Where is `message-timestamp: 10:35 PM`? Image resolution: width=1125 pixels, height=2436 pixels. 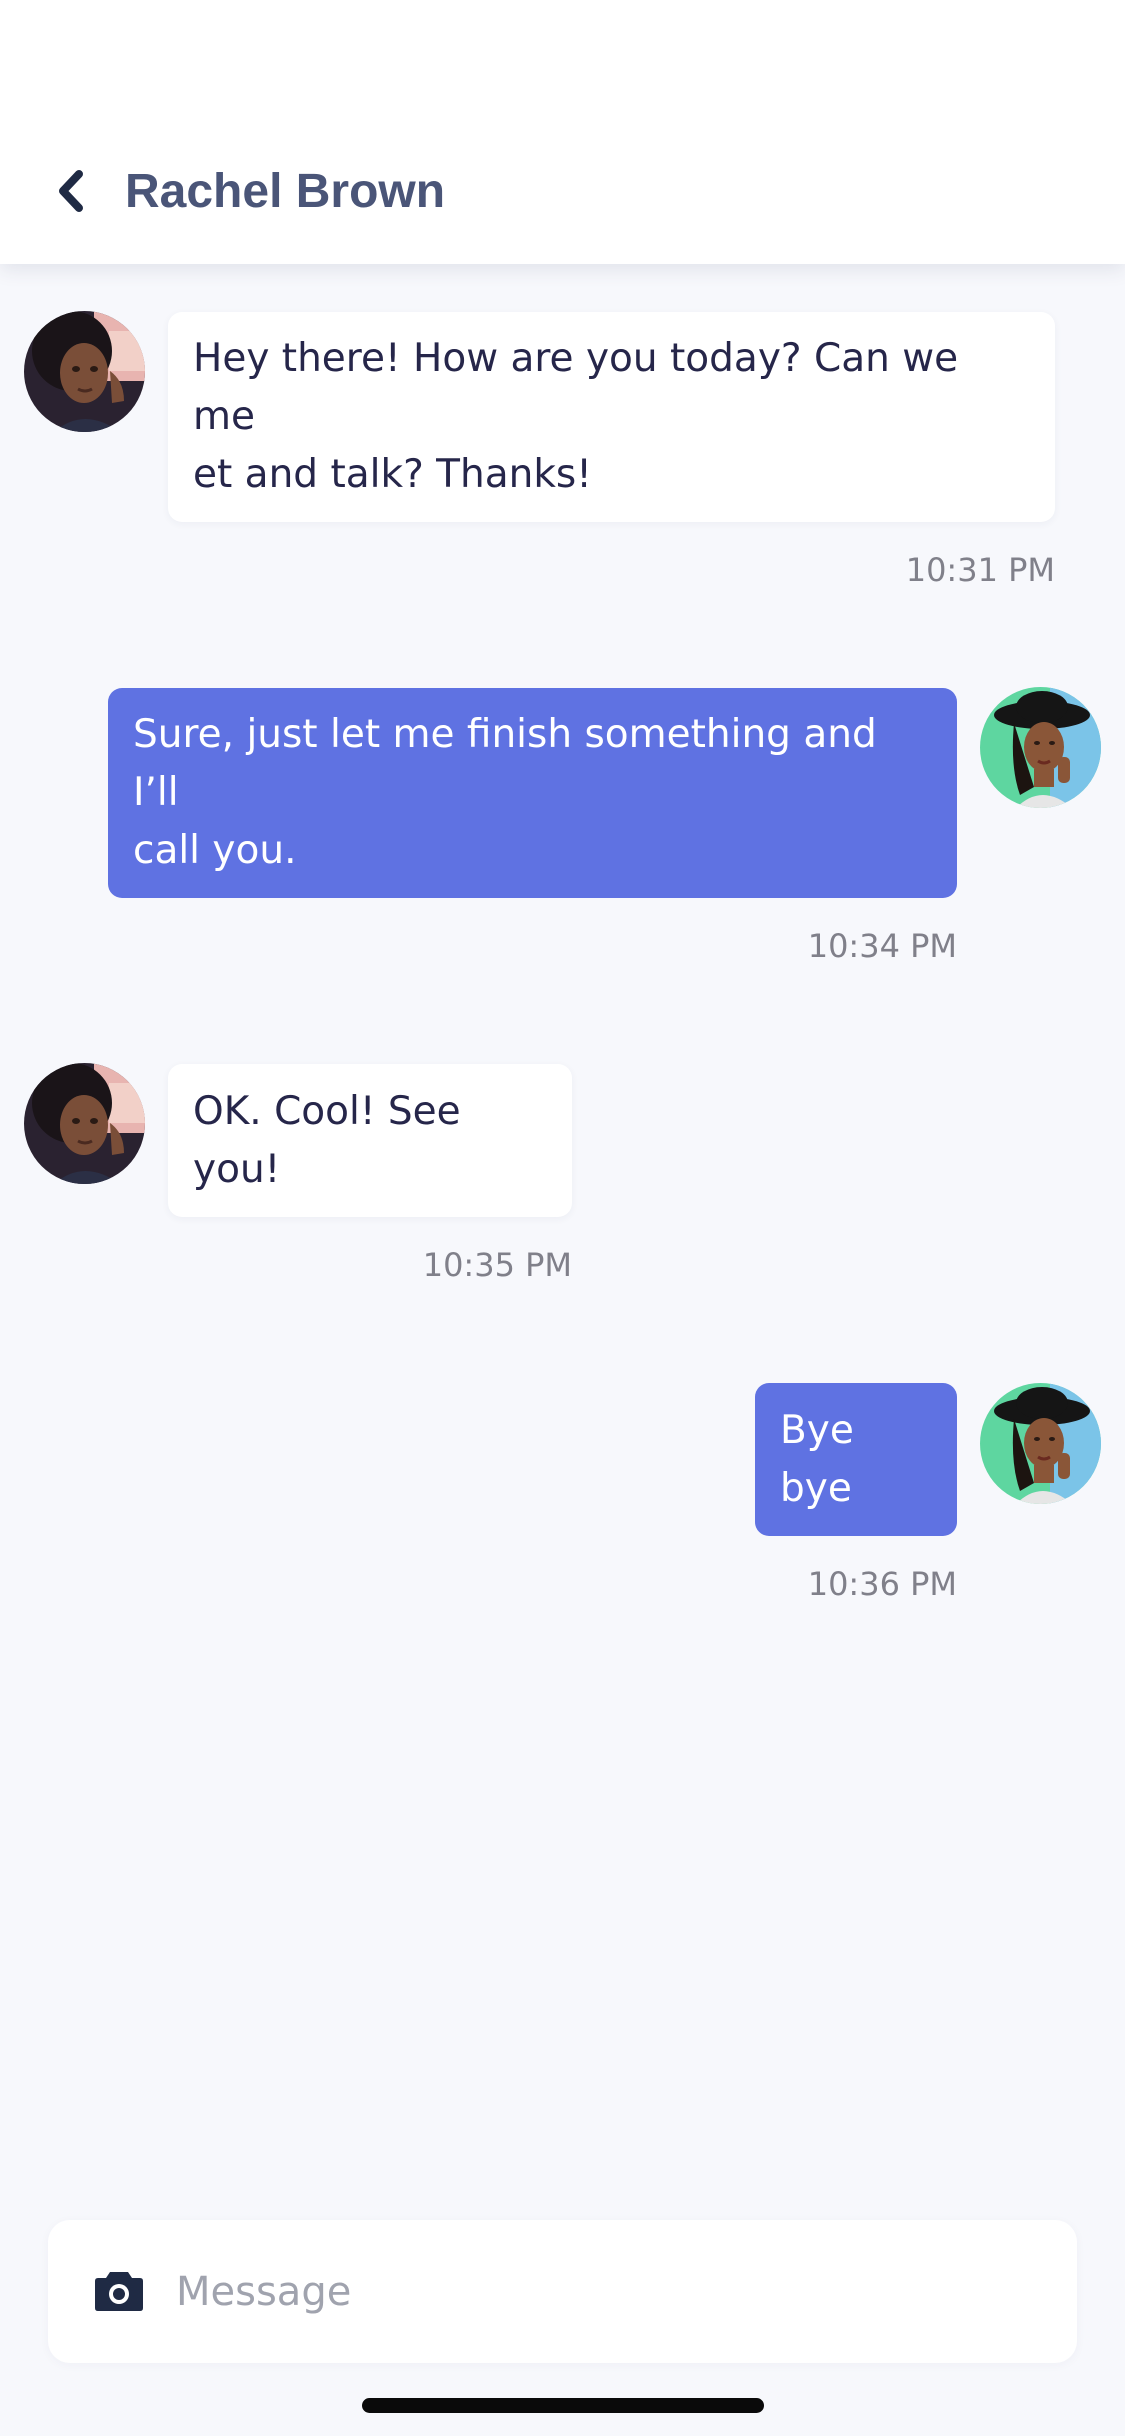
message-timestamp: 10:35 PM is located at coordinates (497, 1265).